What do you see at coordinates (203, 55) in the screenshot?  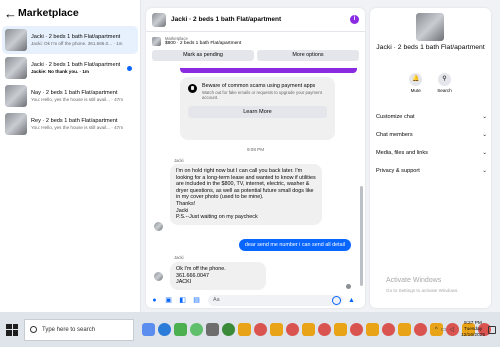 I see `mark-as-pending-button: Mark as pending` at bounding box center [203, 55].